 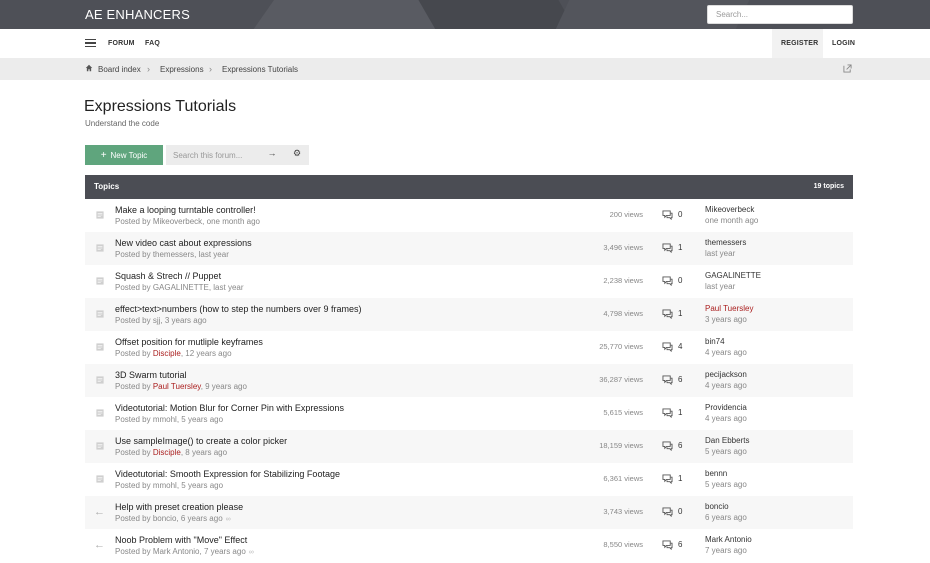 I want to click on login-link: LOGIN, so click(x=843, y=43).